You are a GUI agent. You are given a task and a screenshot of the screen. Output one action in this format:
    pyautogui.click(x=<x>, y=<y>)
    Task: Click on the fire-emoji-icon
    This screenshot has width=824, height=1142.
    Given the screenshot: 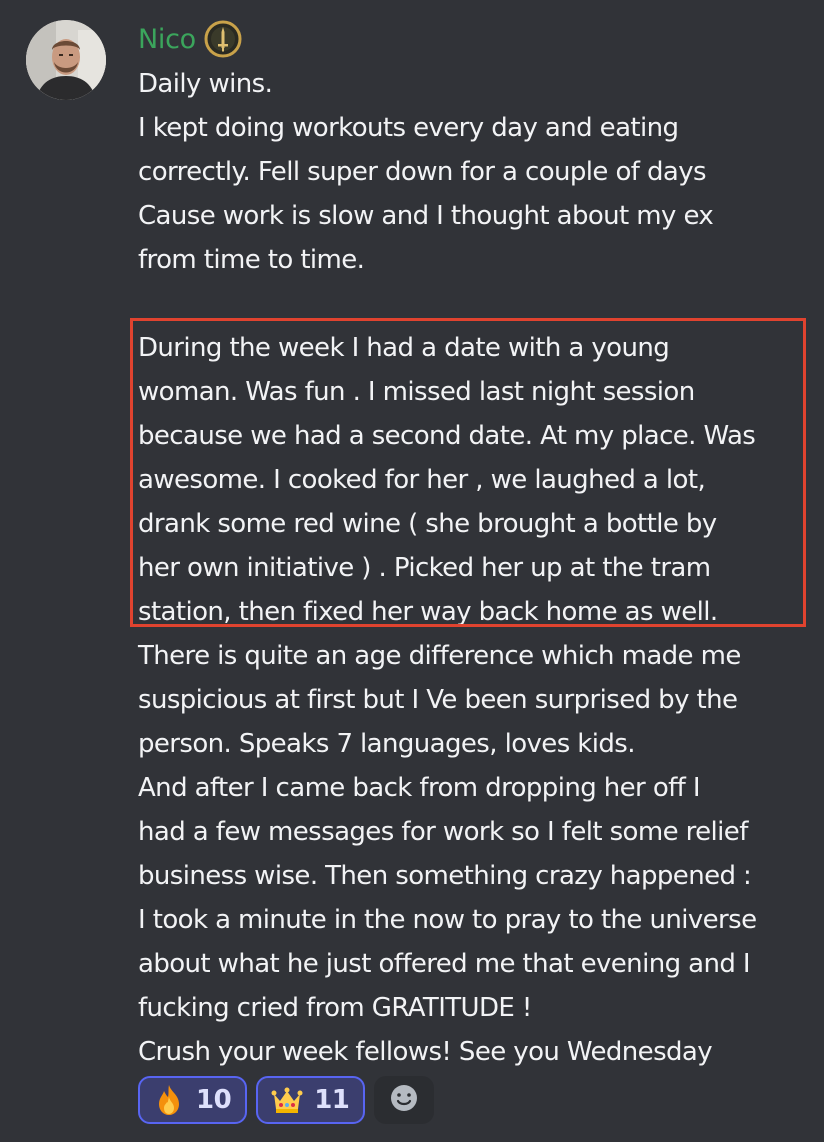 What is the action you would take?
    pyautogui.click(x=169, y=1100)
    